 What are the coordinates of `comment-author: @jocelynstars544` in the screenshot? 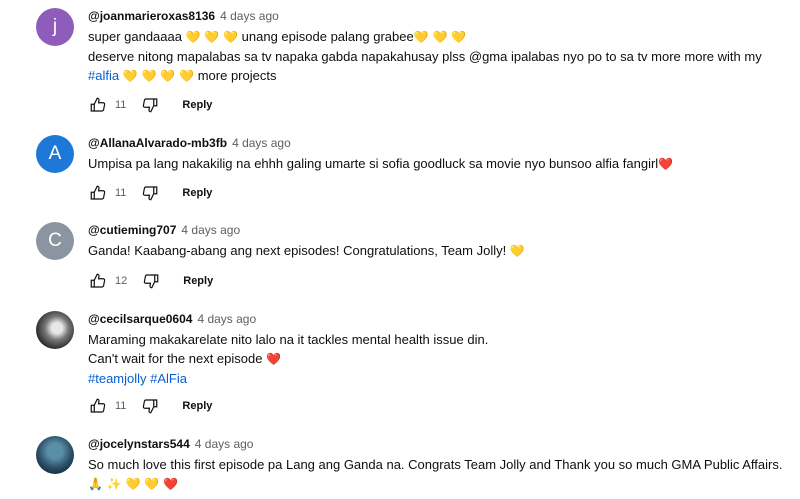 It's located at (139, 444).